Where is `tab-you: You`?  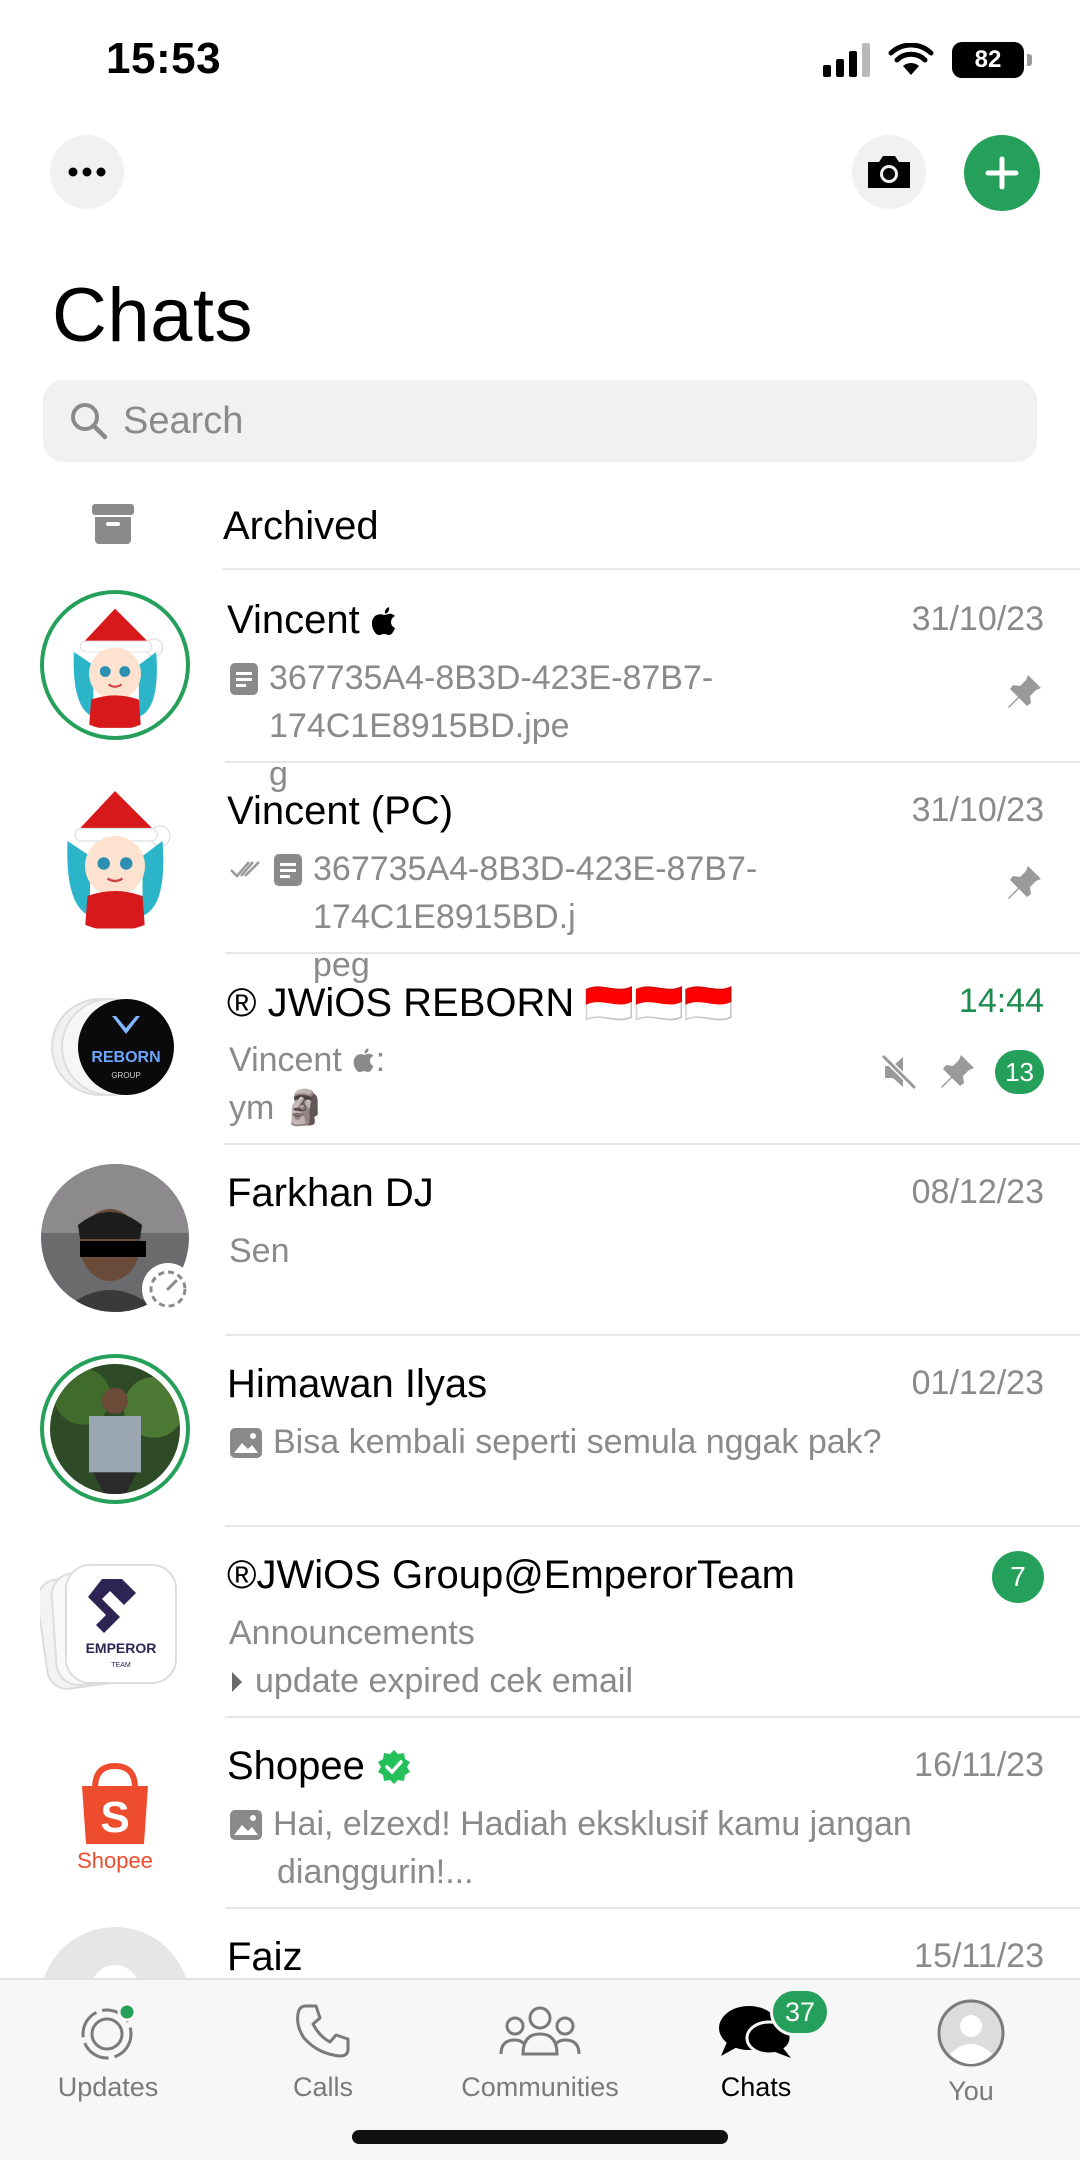
tab-you: You is located at coordinates (971, 2052).